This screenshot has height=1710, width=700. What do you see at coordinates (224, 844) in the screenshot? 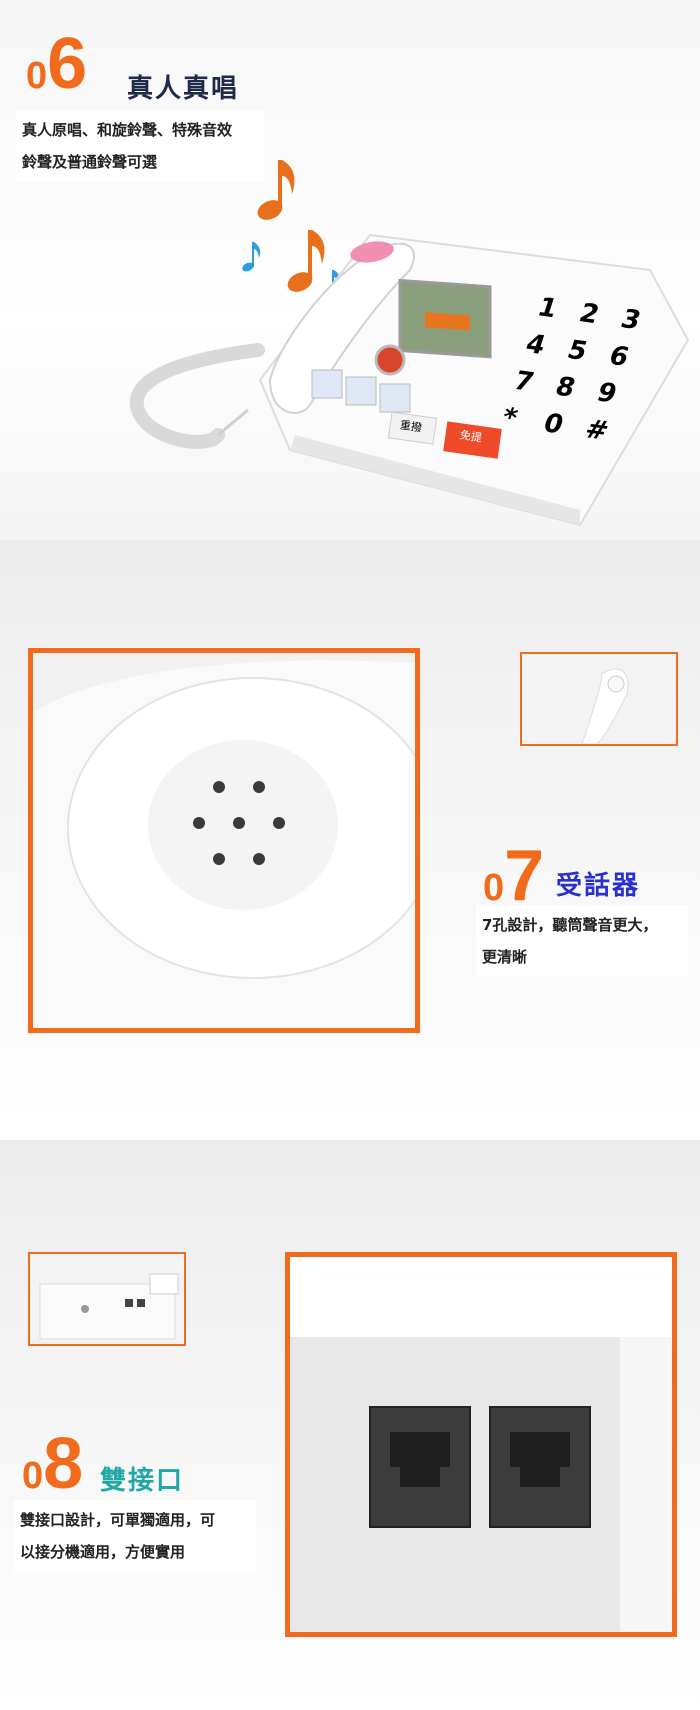
I see `receiver-earpiece-icon` at bounding box center [224, 844].